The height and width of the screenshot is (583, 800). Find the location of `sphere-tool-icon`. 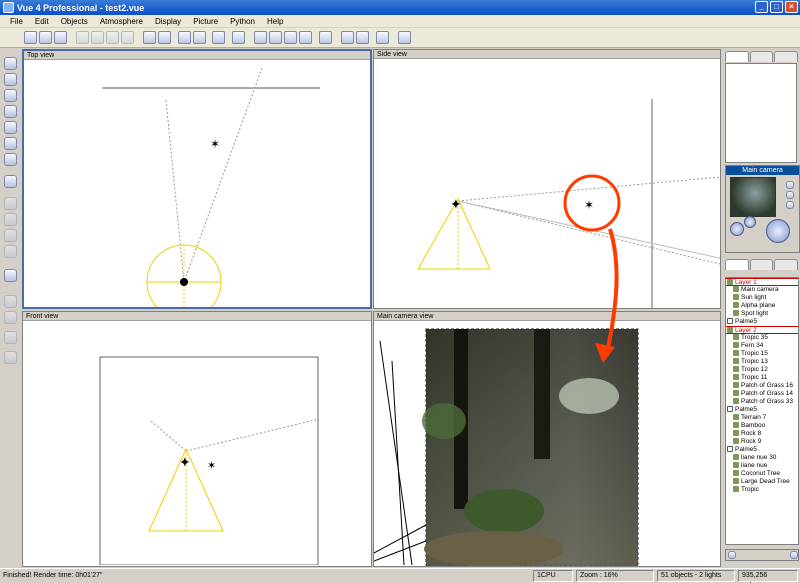

sphere-tool-icon is located at coordinates (10, 63).